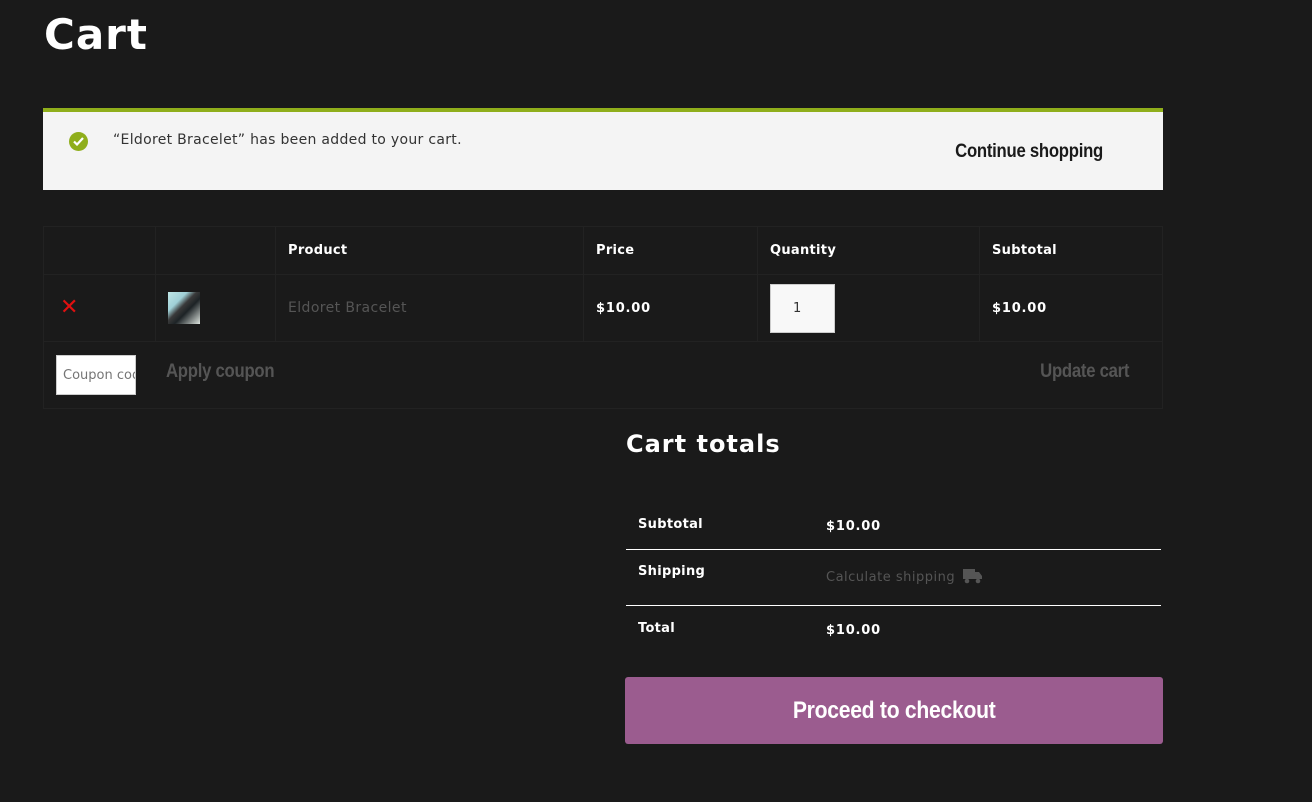  I want to click on price-cell: $10.00, so click(670, 308).